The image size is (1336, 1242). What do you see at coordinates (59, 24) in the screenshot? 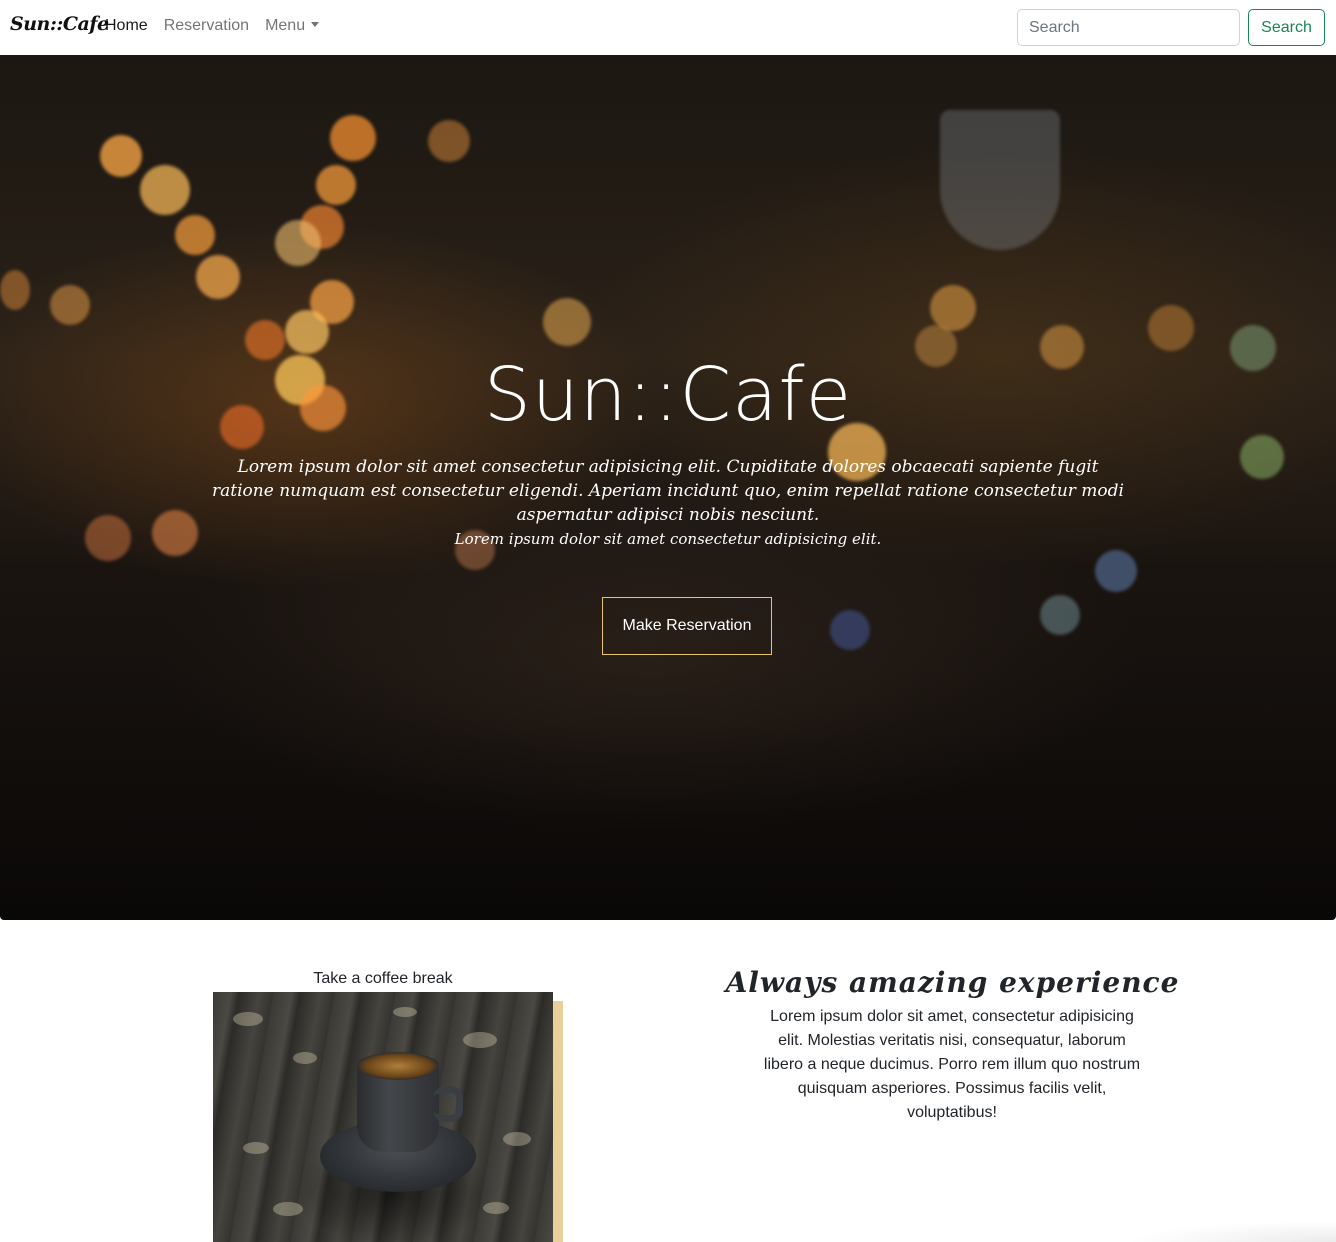
I see `brand-logo: Sun::Cafe` at bounding box center [59, 24].